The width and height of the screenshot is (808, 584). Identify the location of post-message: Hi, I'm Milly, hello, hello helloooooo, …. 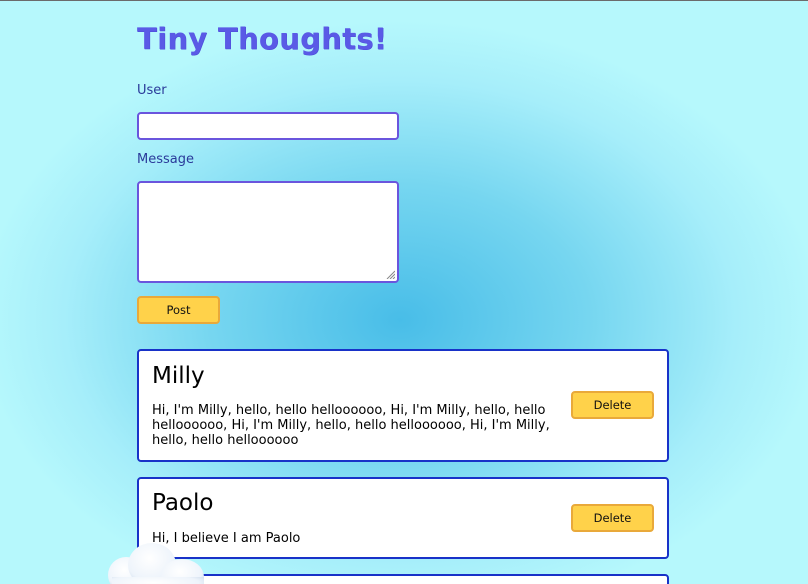
(351, 425).